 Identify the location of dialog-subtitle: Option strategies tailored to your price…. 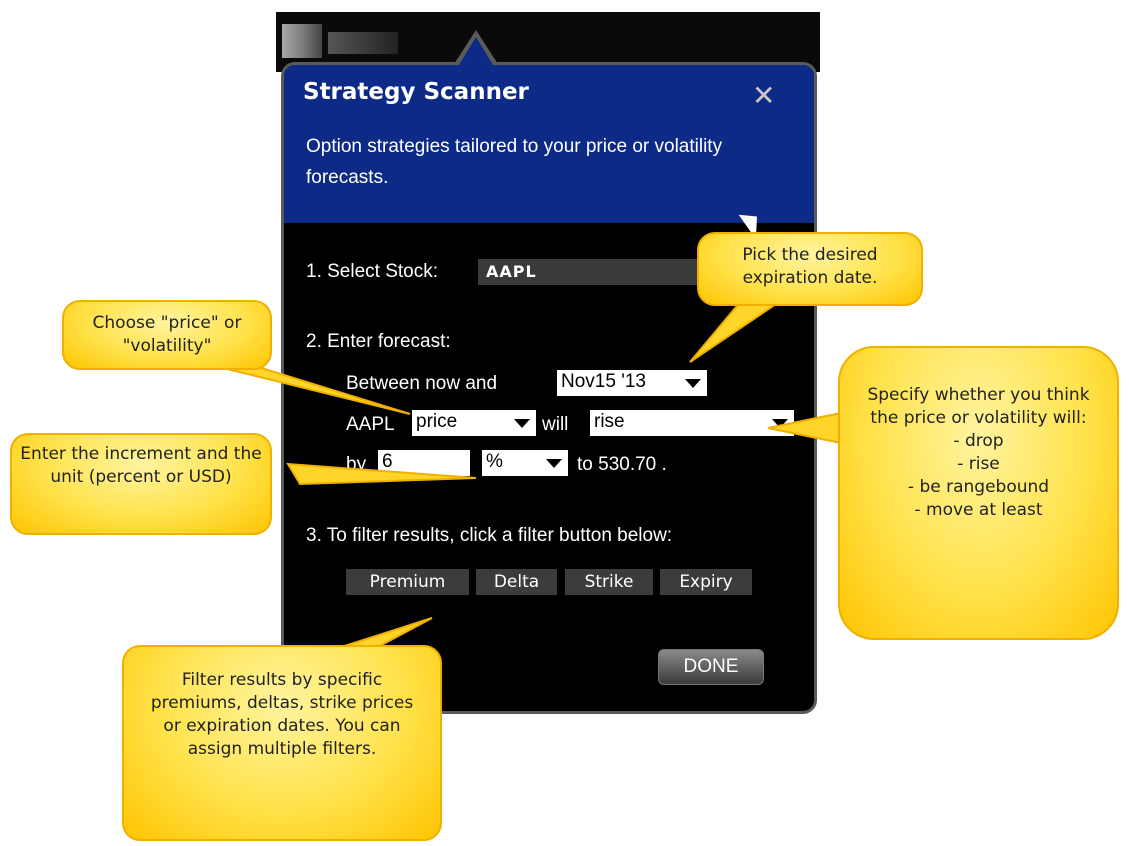
(514, 162).